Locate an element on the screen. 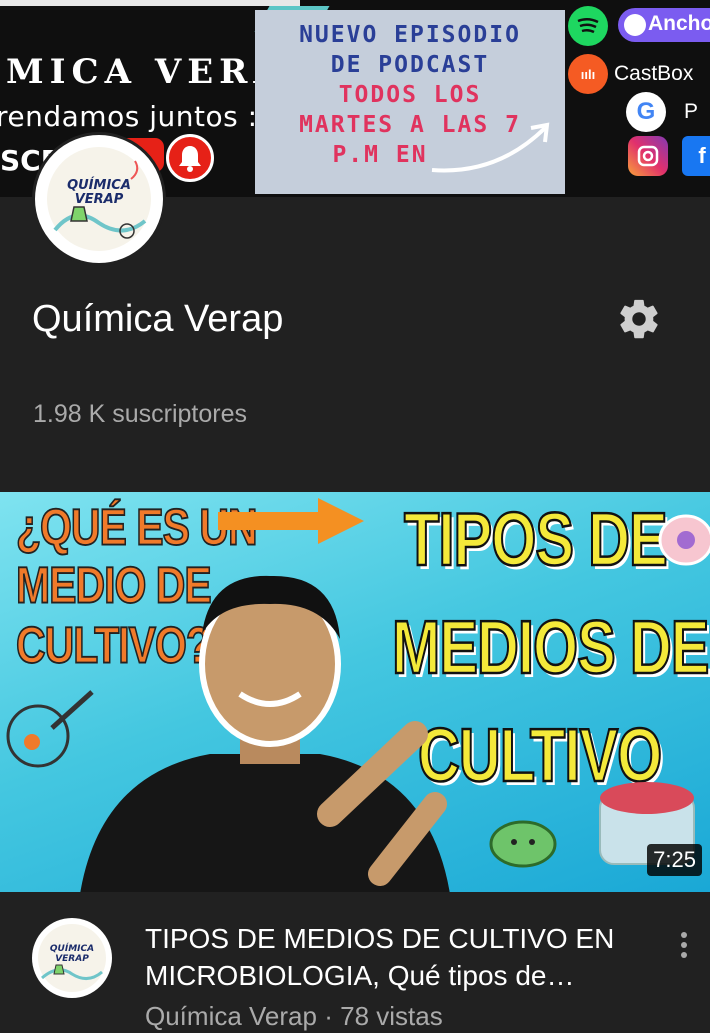  podcast-line-3: TODOS LOS is located at coordinates (410, 95).